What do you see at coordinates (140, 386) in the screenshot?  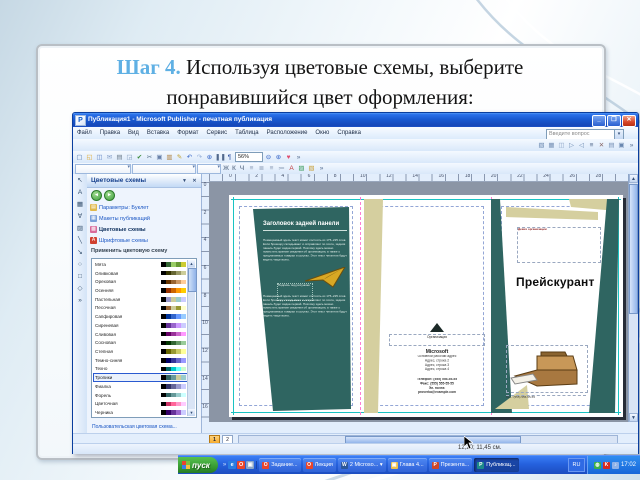 I see `color-scheme-row: Фиалка` at bounding box center [140, 386].